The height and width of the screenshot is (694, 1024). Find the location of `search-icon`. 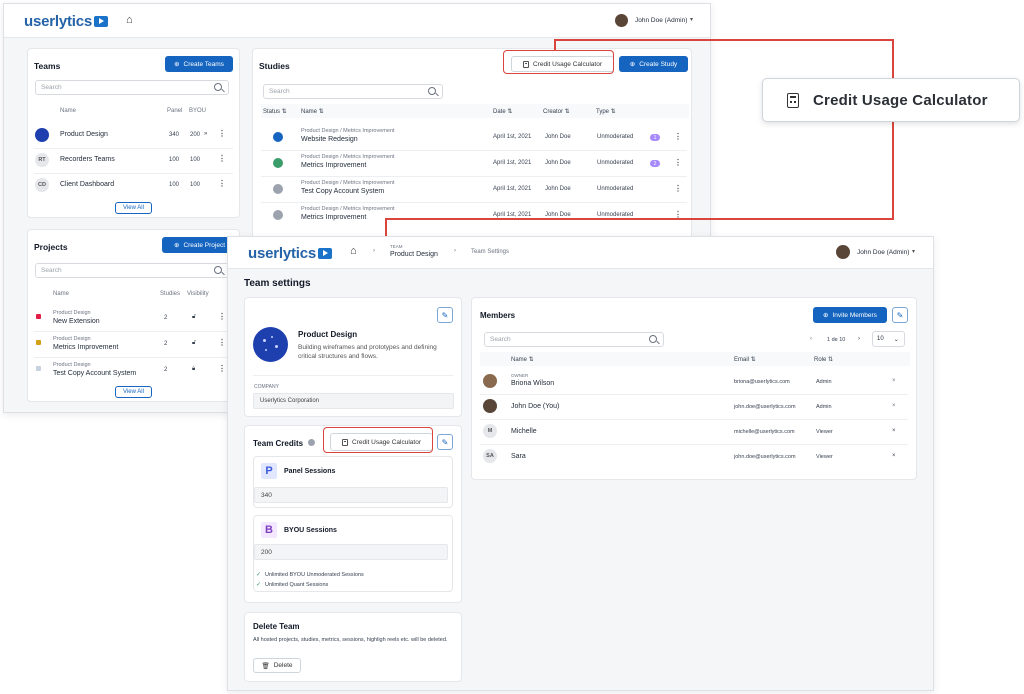

search-icon is located at coordinates (218, 269).